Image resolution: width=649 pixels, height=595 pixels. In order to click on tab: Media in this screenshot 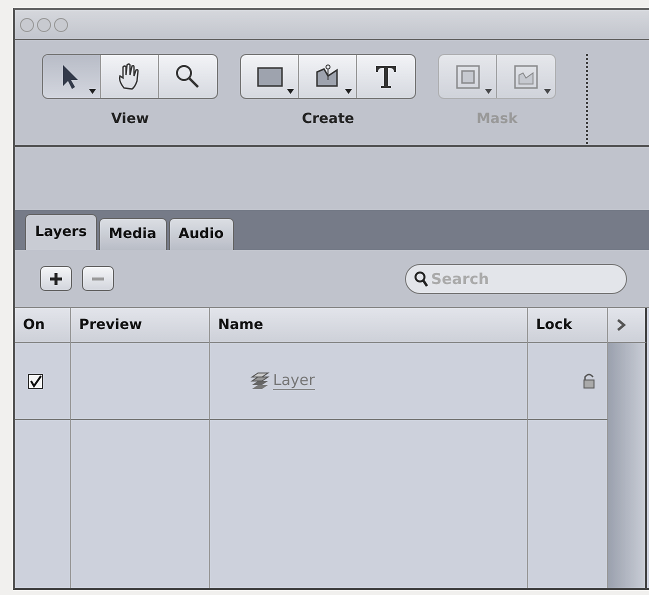, I will do `click(132, 234)`.